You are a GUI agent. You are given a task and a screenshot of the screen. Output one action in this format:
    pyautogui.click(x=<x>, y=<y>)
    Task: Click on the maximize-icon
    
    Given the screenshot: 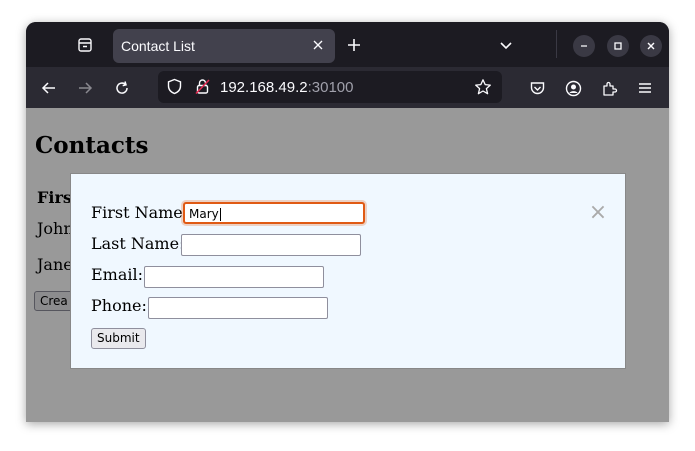 What is the action you would take?
    pyautogui.click(x=618, y=46)
    